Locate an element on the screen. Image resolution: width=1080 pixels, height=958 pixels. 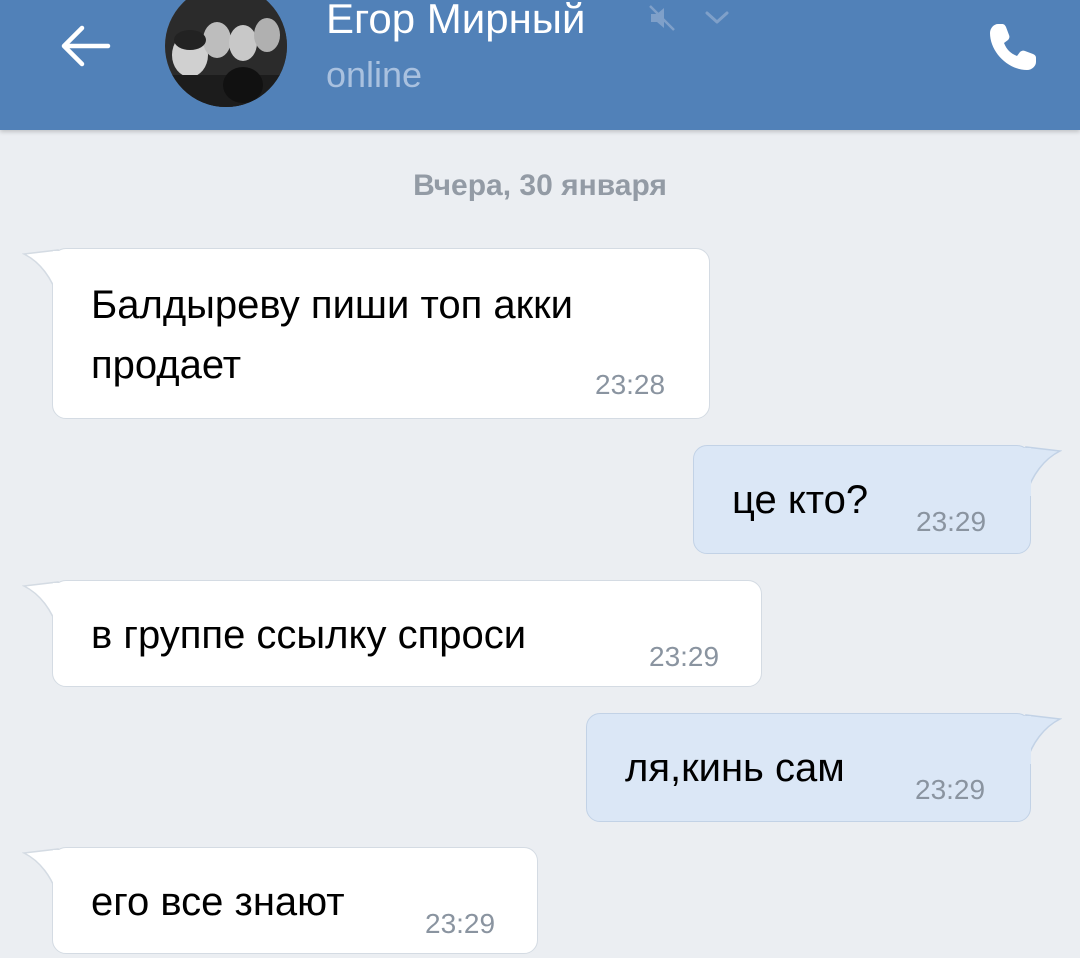
back-button is located at coordinates (86, 46).